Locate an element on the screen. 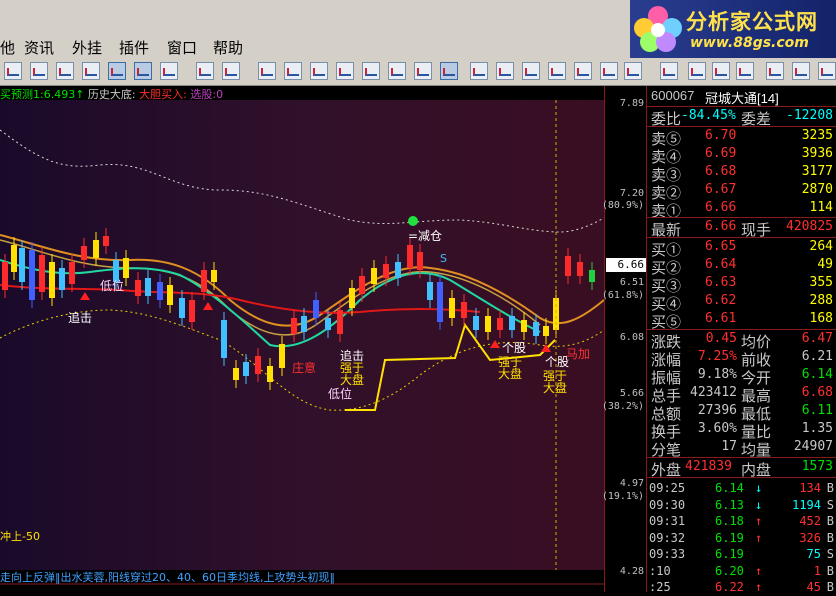 The image size is (836, 596). tick-row: 09:30 6.13 ↓ 1194 S is located at coordinates (741, 505).